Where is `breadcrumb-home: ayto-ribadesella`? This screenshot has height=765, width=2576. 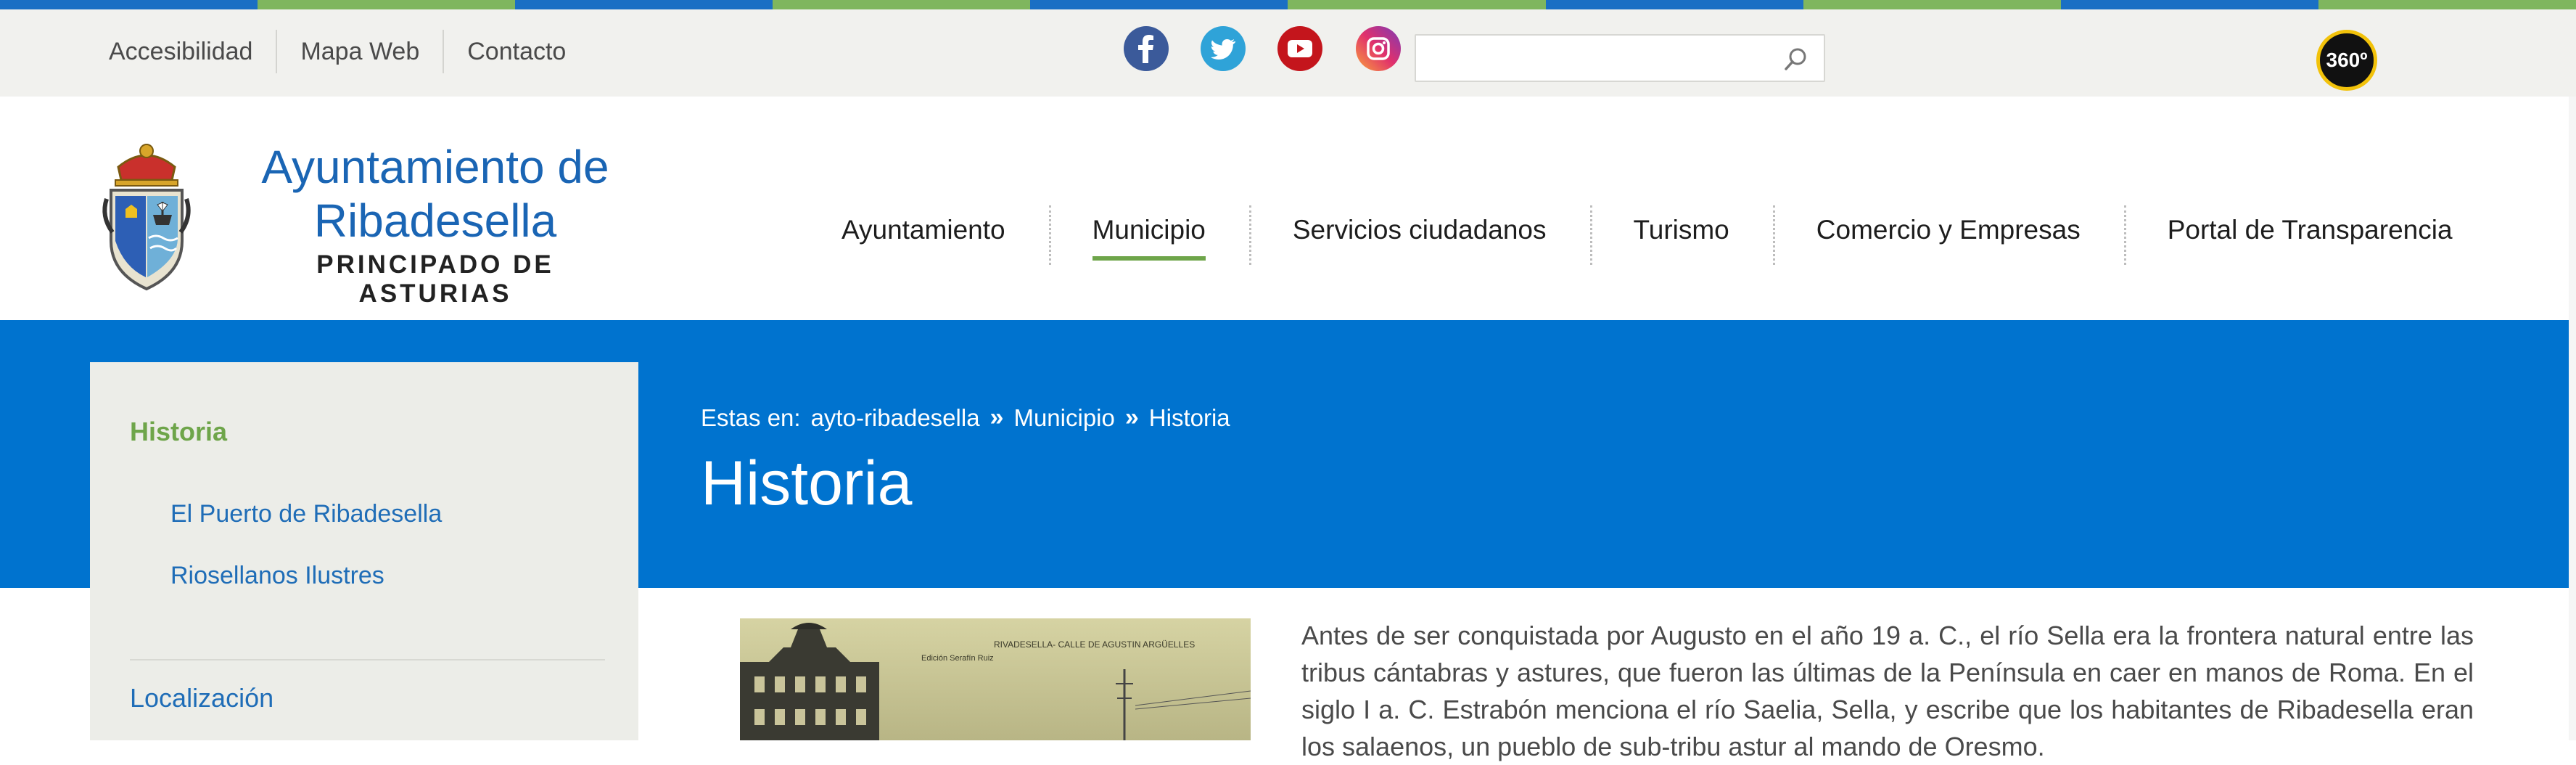 breadcrumb-home: ayto-ribadesella is located at coordinates (895, 418).